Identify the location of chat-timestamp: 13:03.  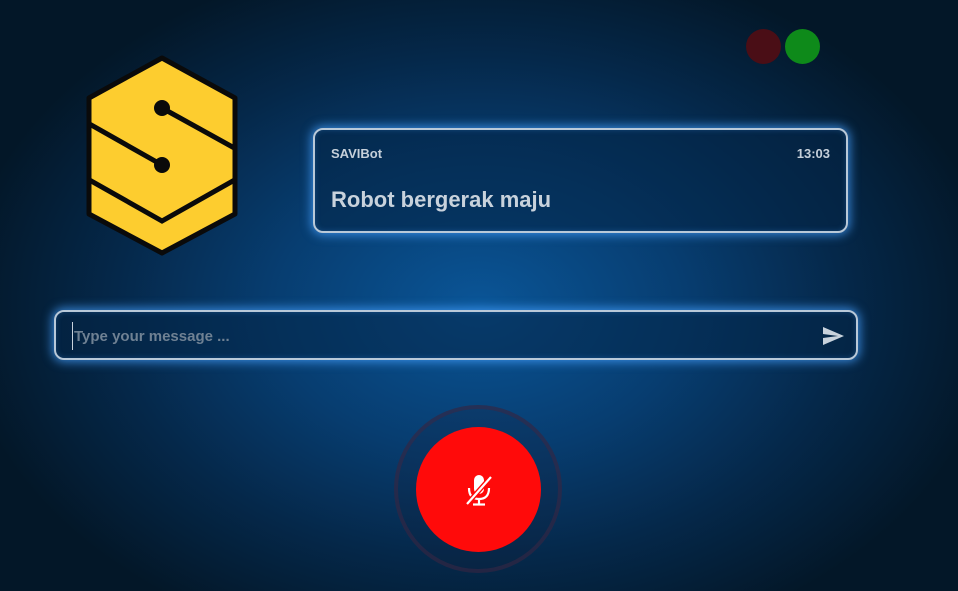
(813, 153).